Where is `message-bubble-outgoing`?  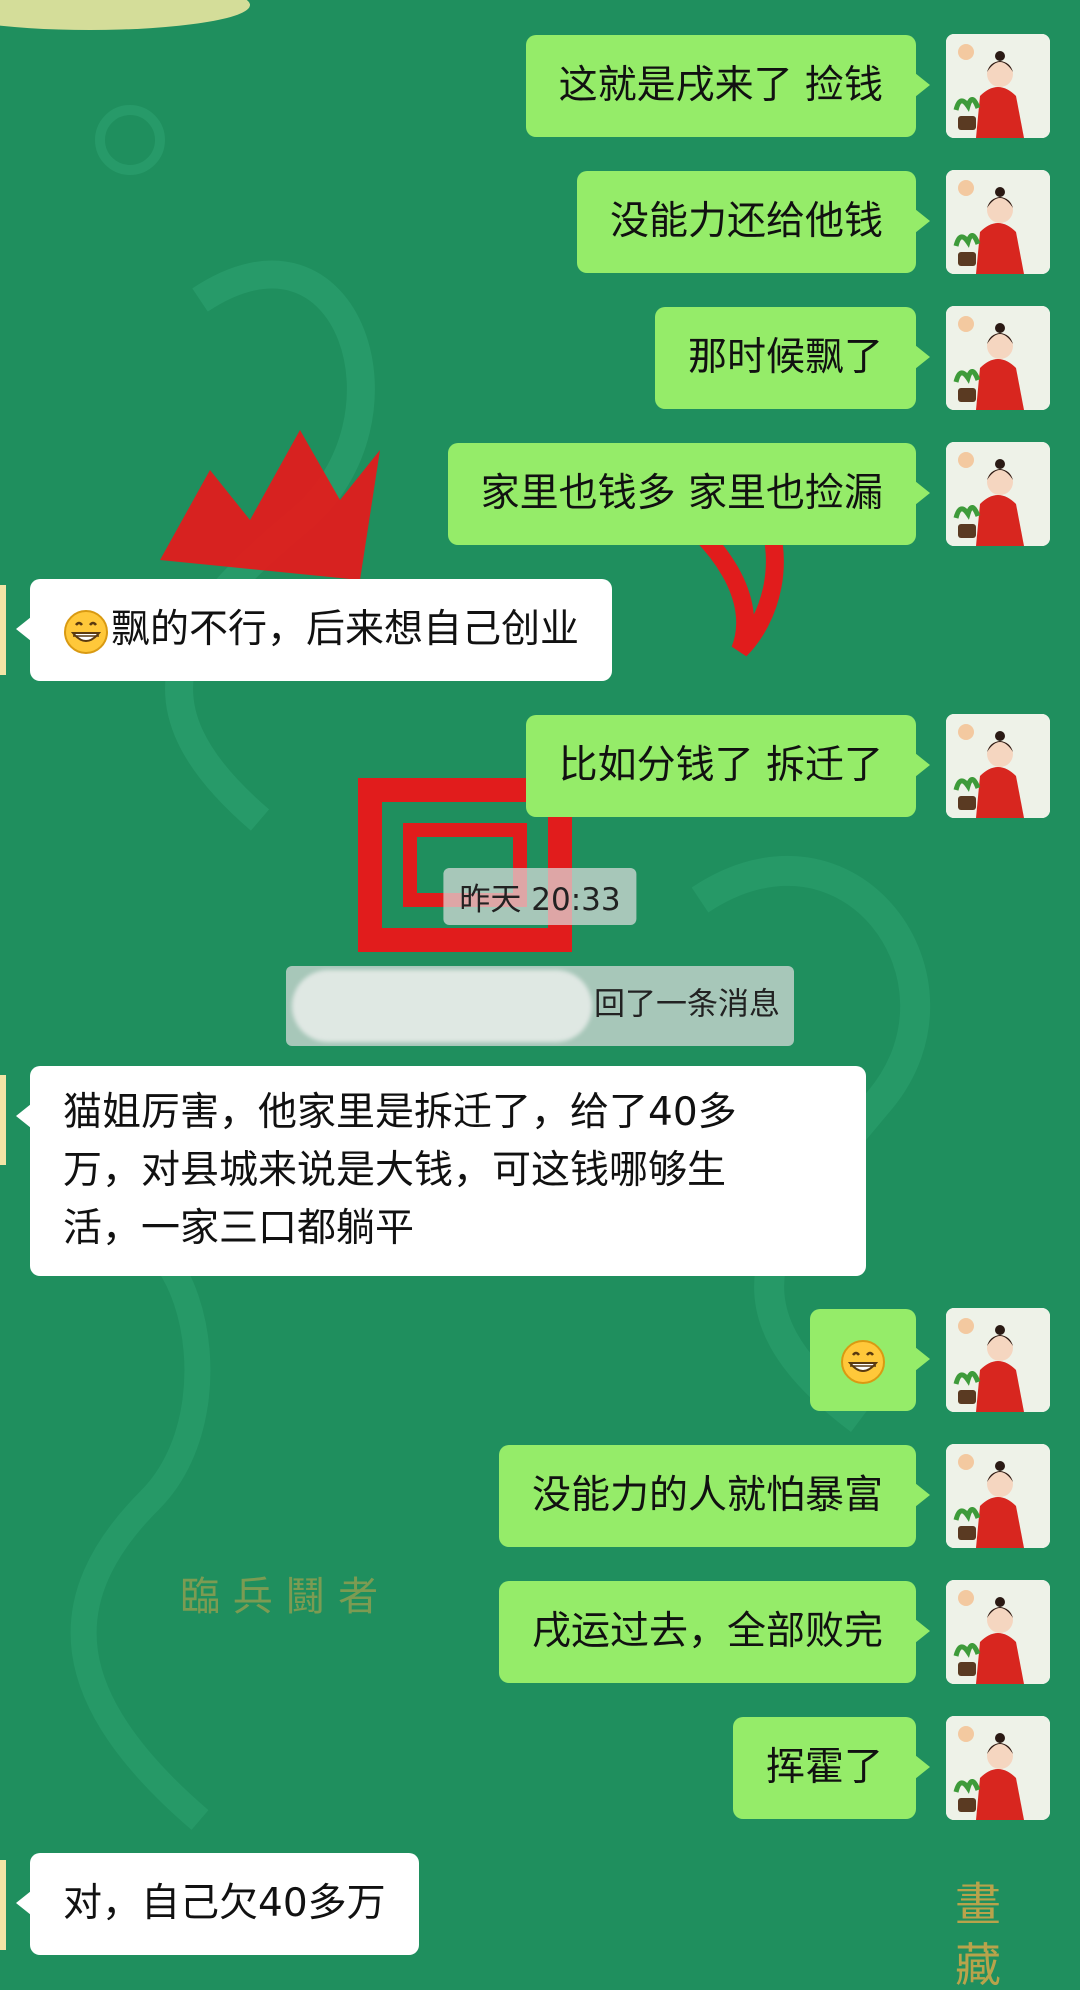
message-bubble-outgoing is located at coordinates (870, 1360).